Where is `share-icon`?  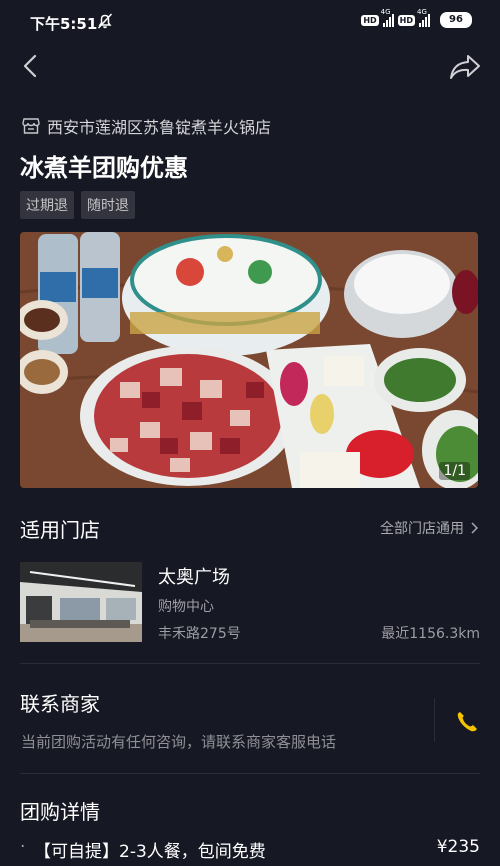 share-icon is located at coordinates (465, 67).